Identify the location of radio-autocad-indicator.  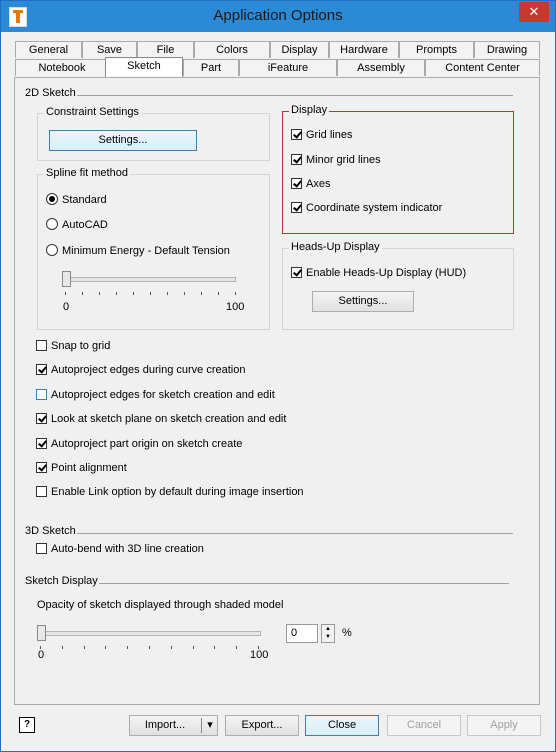
(52, 224).